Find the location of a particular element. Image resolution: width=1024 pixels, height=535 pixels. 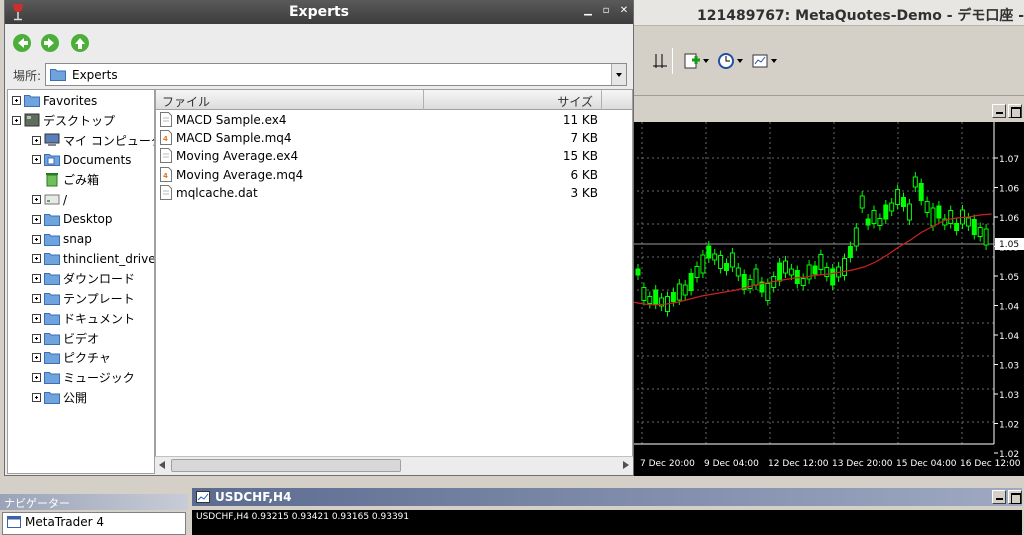

scroll-right-arrow-icon is located at coordinates (626, 465).